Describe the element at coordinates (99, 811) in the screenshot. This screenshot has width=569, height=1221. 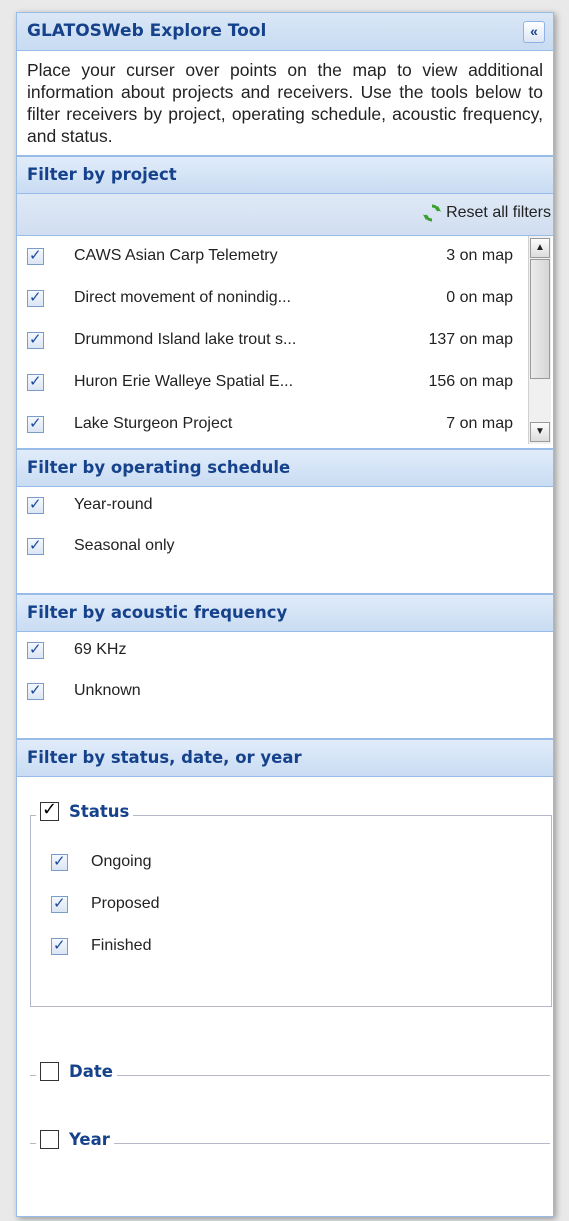
I see `status-group-label: Status` at that location.